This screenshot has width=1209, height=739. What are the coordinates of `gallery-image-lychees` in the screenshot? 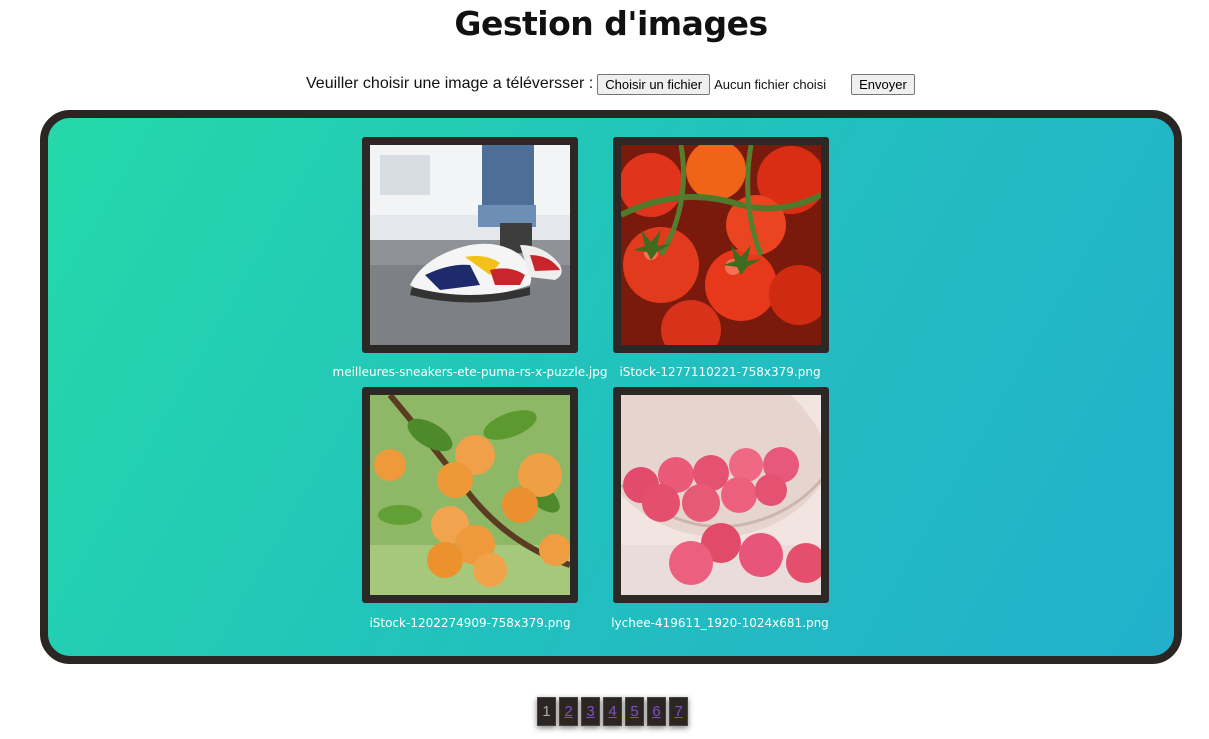 It's located at (721, 495).